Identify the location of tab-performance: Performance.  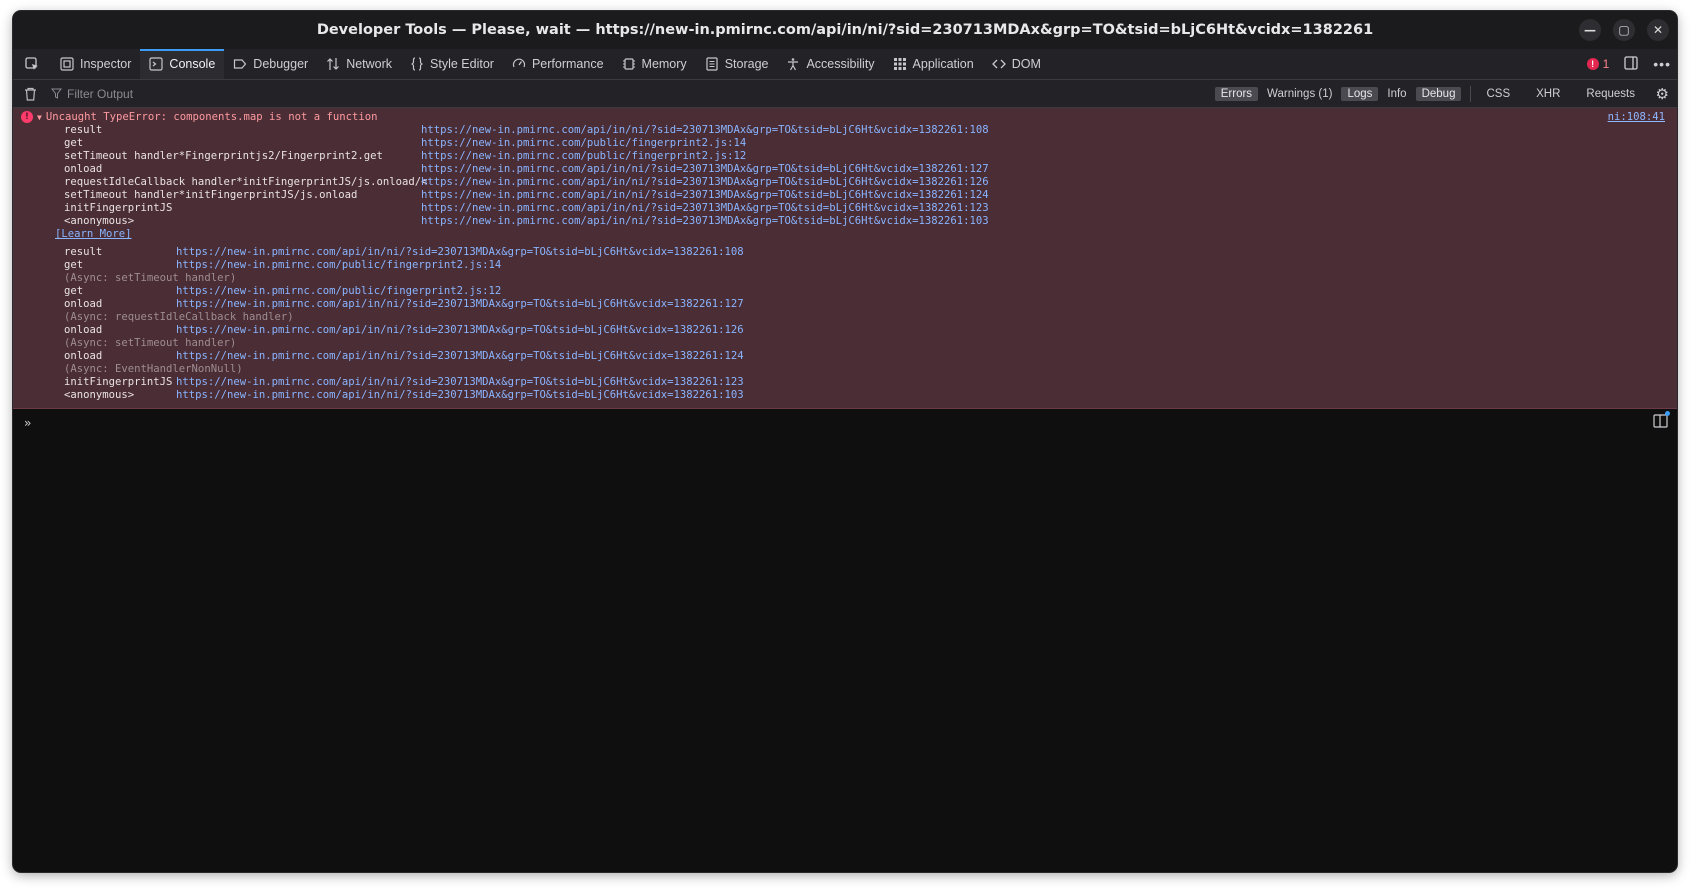
(558, 64).